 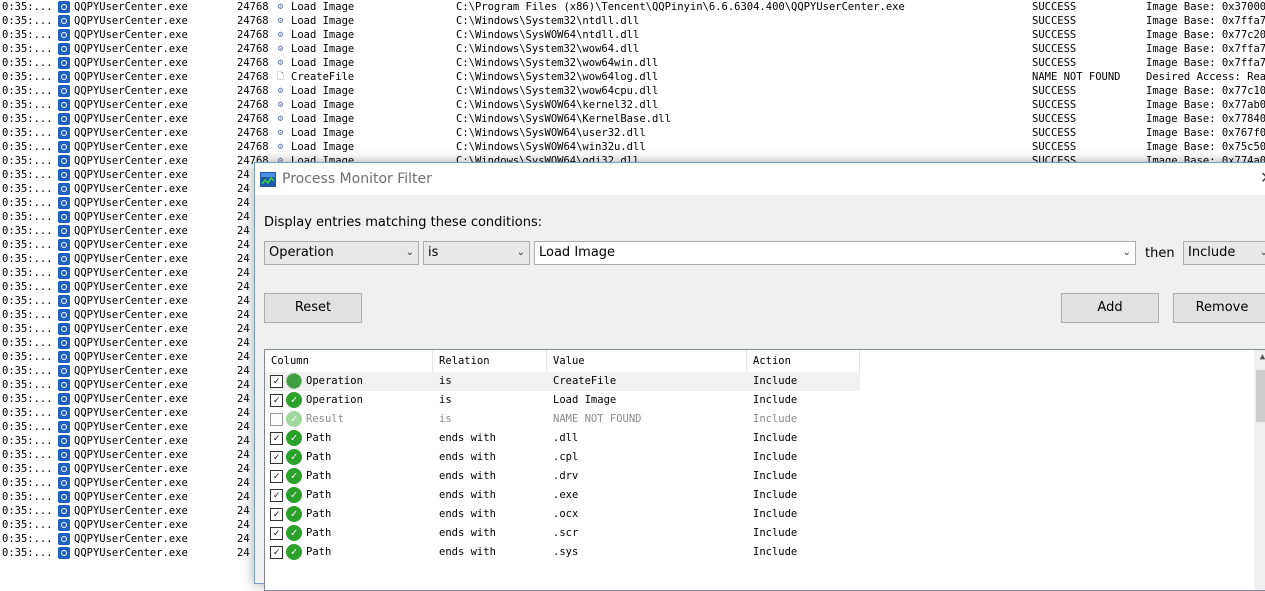 I want to click on close-icon: ✕, so click(x=1262, y=177).